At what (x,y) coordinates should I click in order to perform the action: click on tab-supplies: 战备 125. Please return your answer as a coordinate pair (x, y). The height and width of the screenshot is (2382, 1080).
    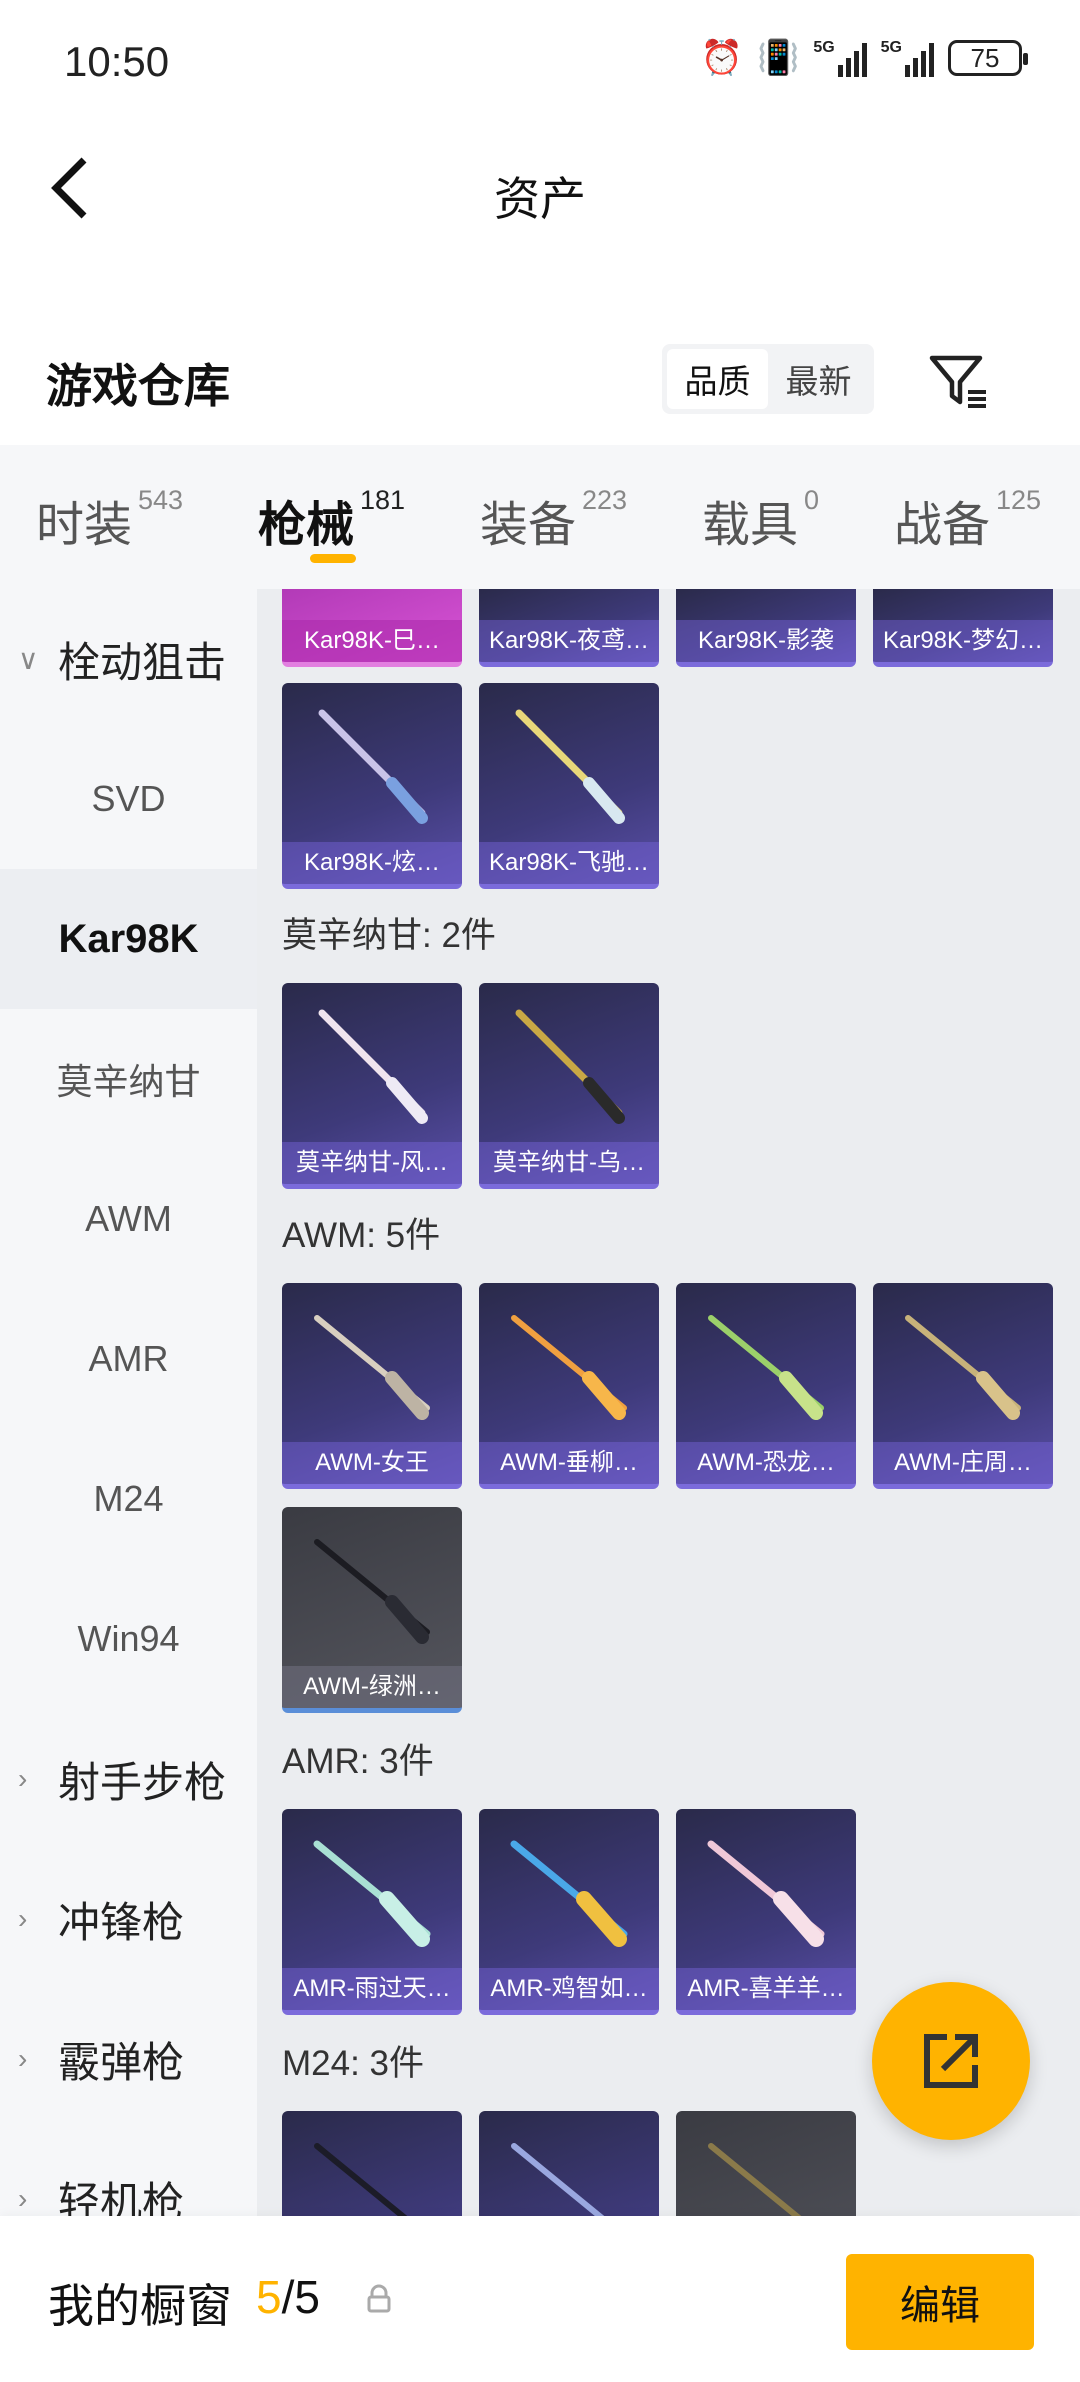
    Looking at the image, I should click on (967, 520).